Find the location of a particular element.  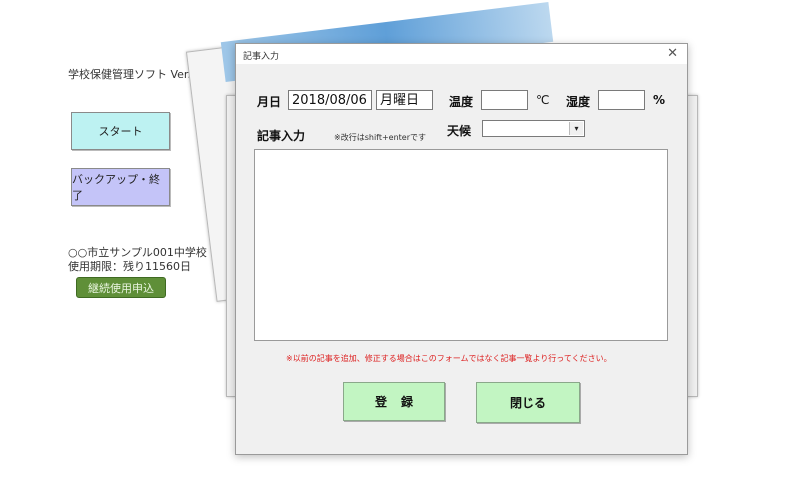

close-dialog-button: 閉じる is located at coordinates (528, 402).